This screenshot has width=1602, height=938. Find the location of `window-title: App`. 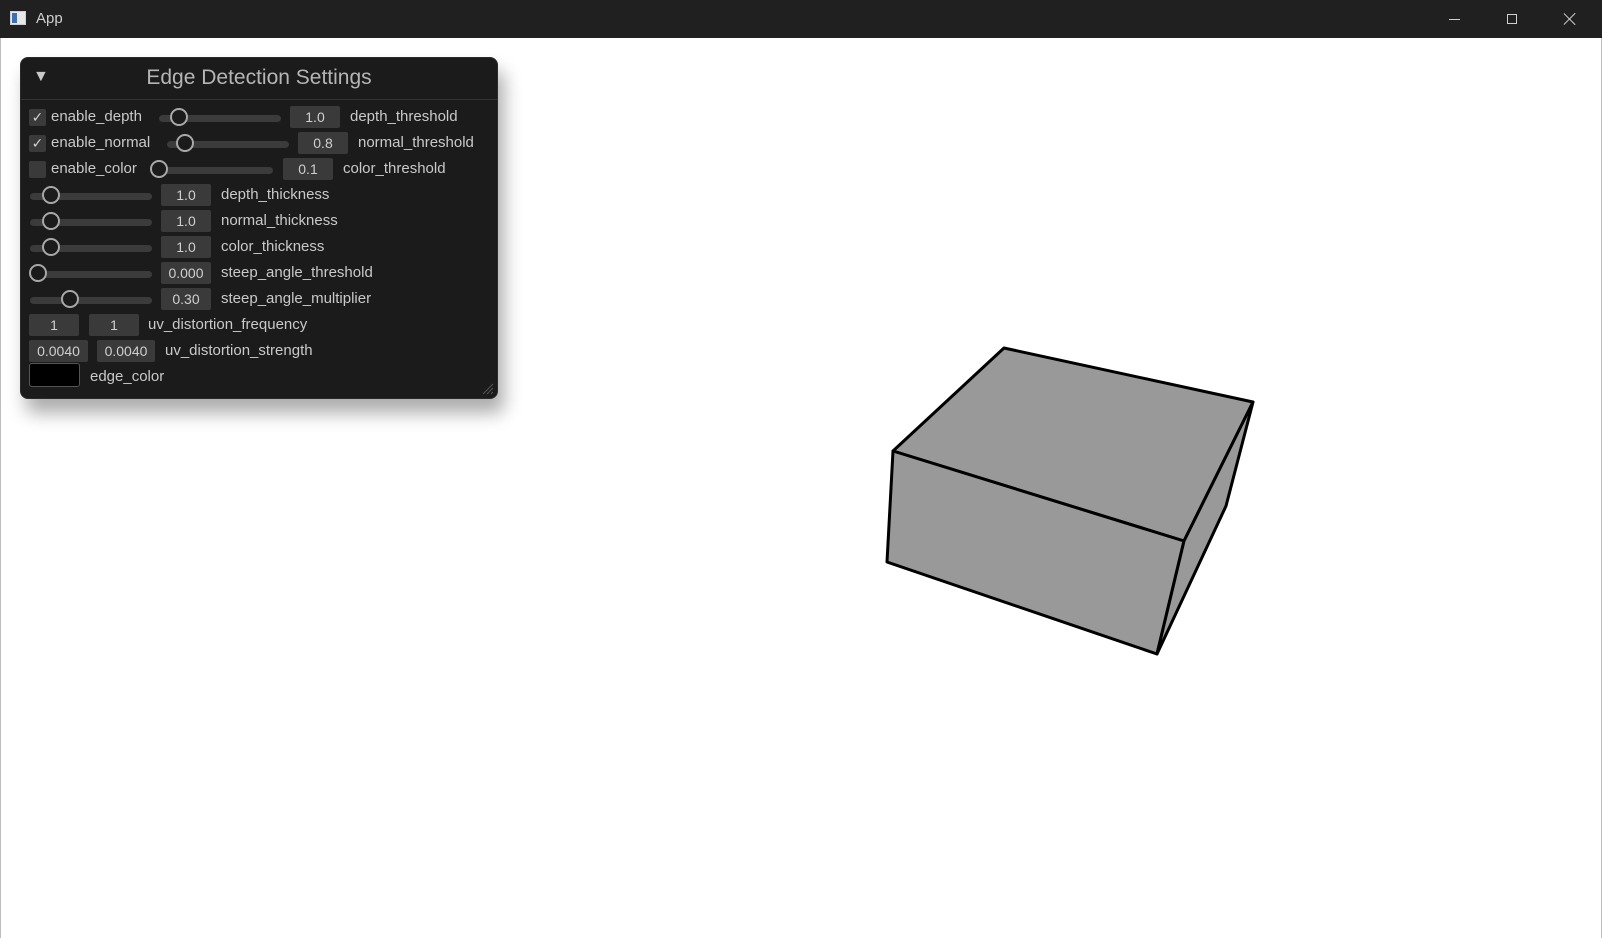

window-title: App is located at coordinates (49, 18).